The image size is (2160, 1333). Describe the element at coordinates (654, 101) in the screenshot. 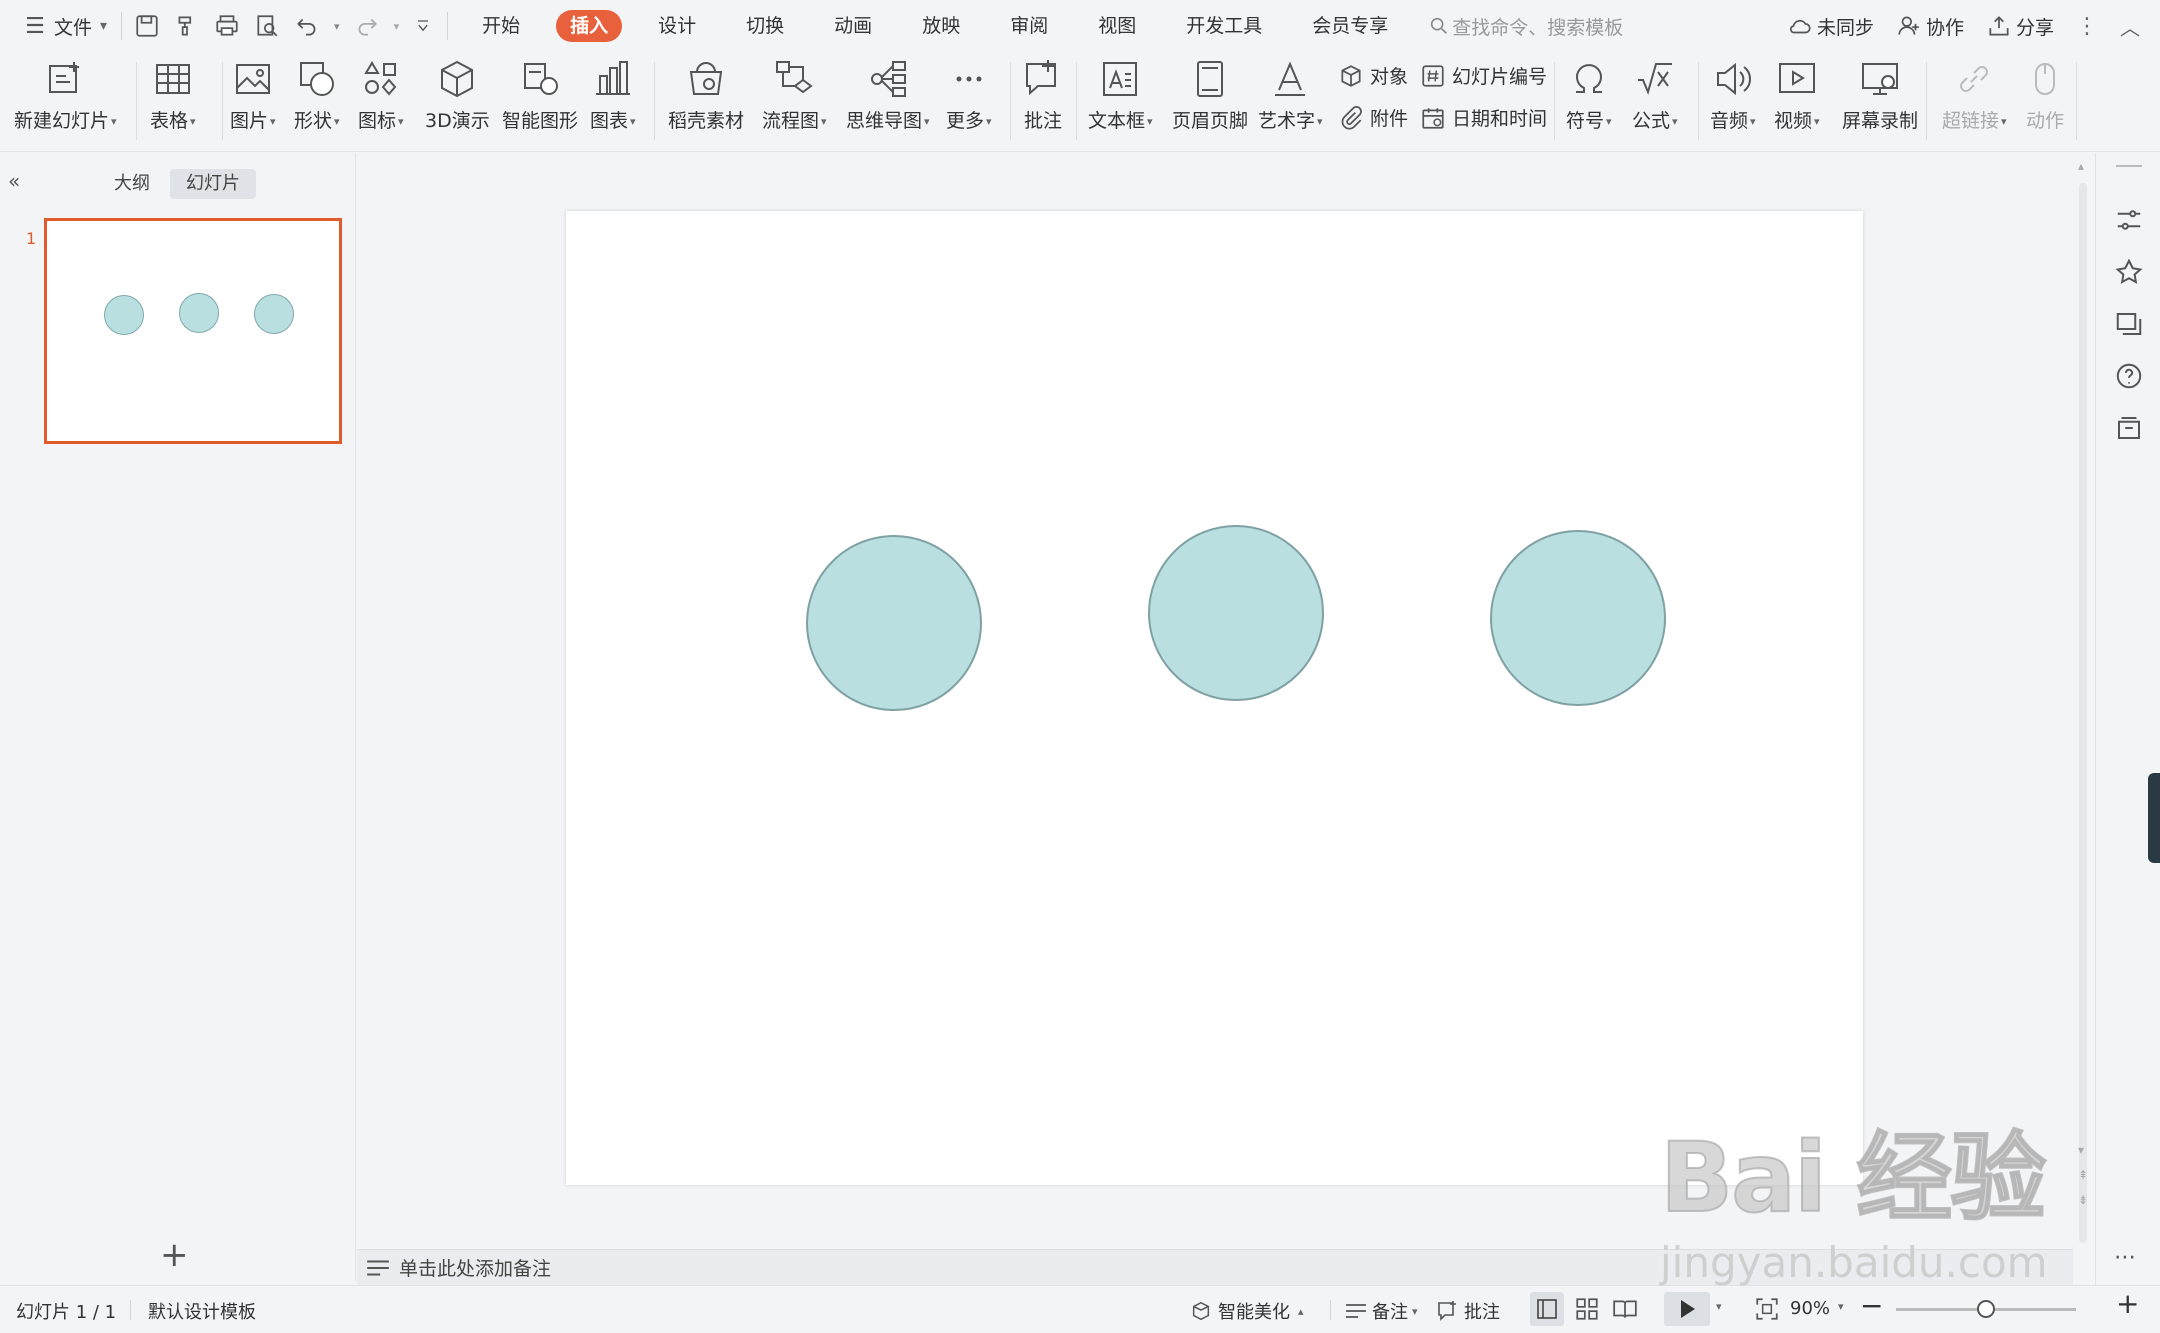

I see `divider` at that location.